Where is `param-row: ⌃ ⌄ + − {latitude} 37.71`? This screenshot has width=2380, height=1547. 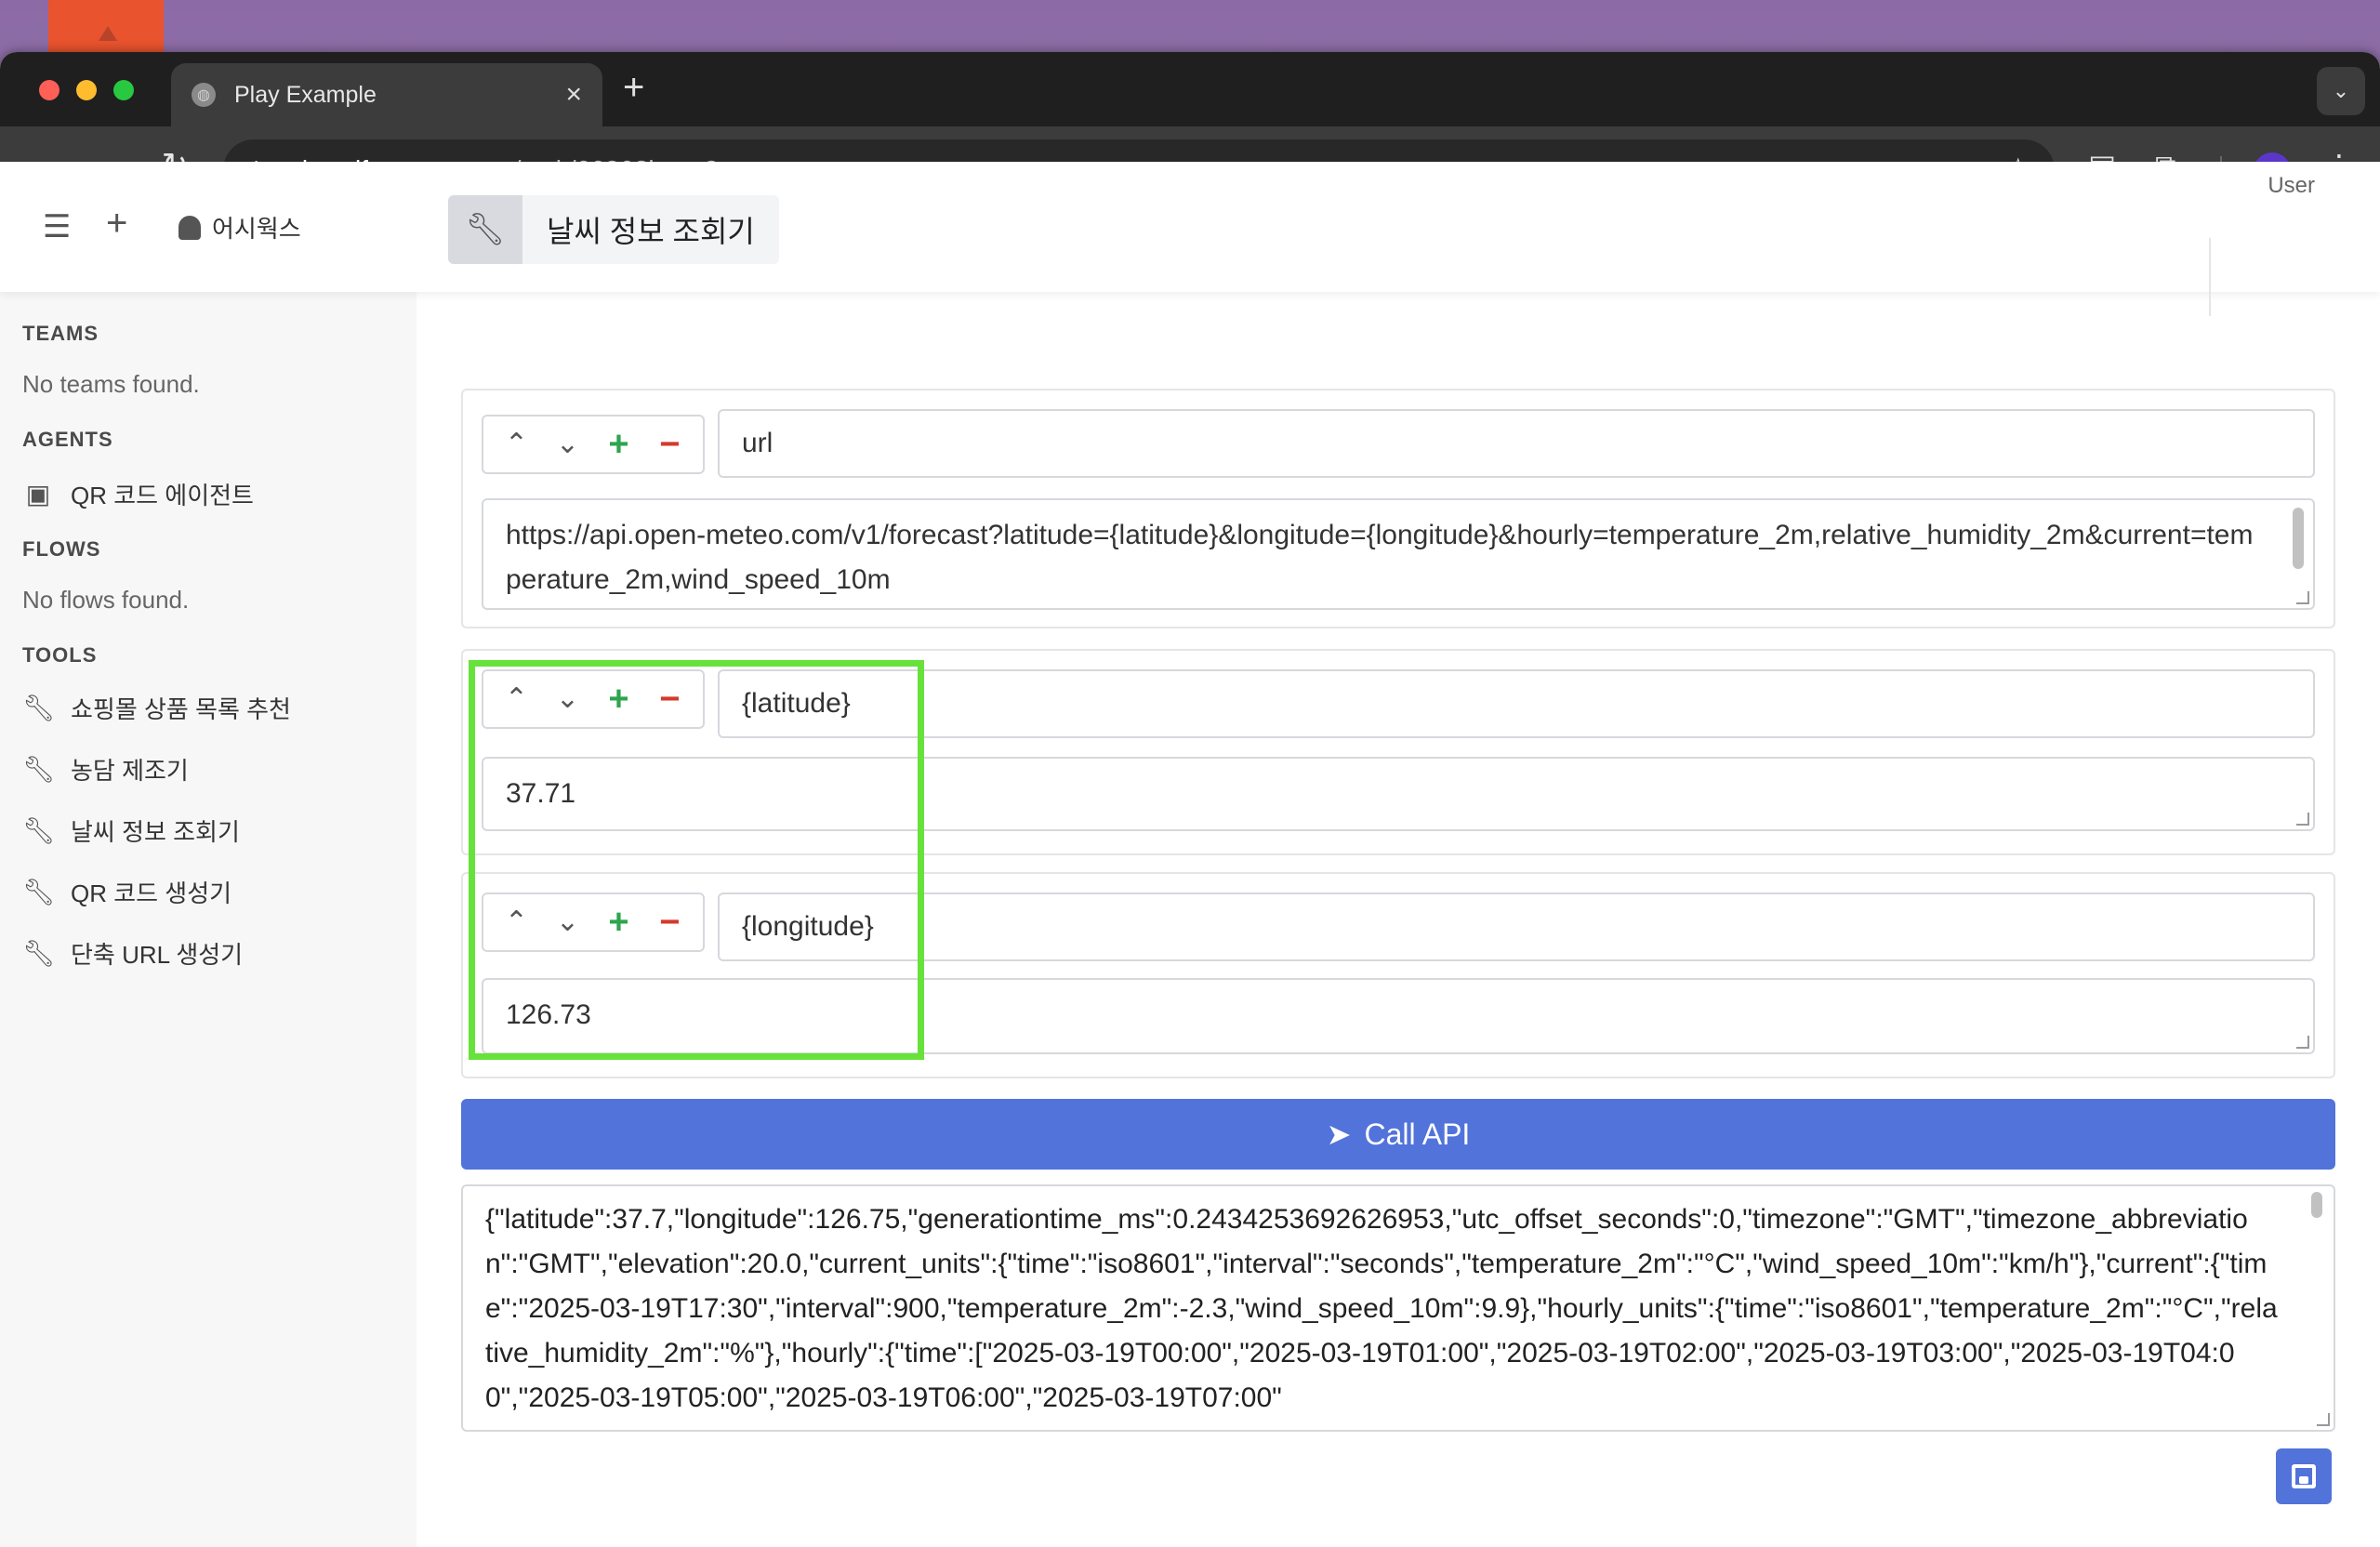 param-row: ⌃ ⌄ + − {latitude} 37.71 is located at coordinates (1398, 752).